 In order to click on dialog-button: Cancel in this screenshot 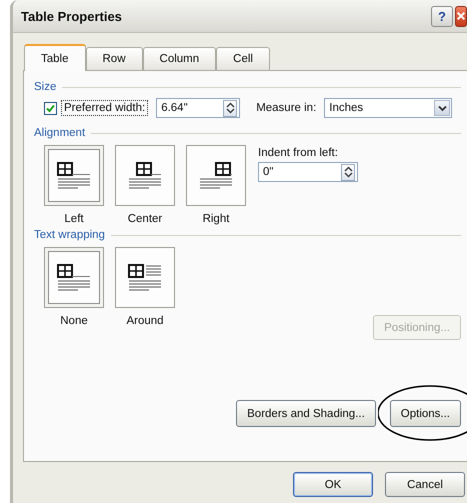, I will do `click(425, 484)`.